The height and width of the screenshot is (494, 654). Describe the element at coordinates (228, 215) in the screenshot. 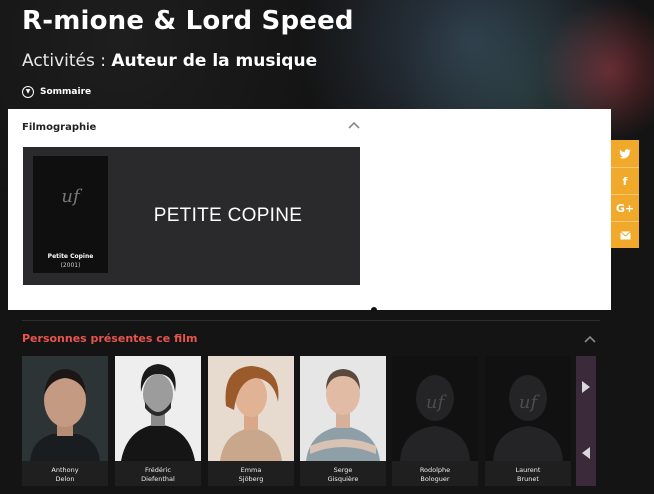

I see `film-banner-text: PETITE COPINE` at that location.